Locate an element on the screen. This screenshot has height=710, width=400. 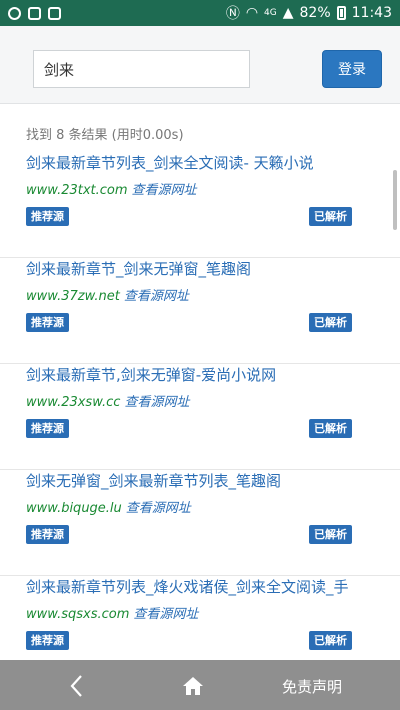
search-input is located at coordinates (141, 69).